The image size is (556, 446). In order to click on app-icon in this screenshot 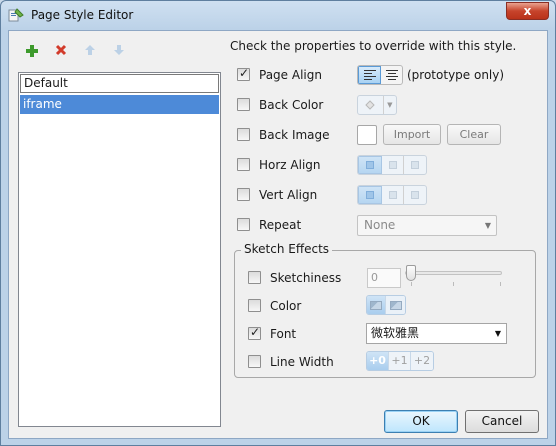, I will do `click(16, 15)`.